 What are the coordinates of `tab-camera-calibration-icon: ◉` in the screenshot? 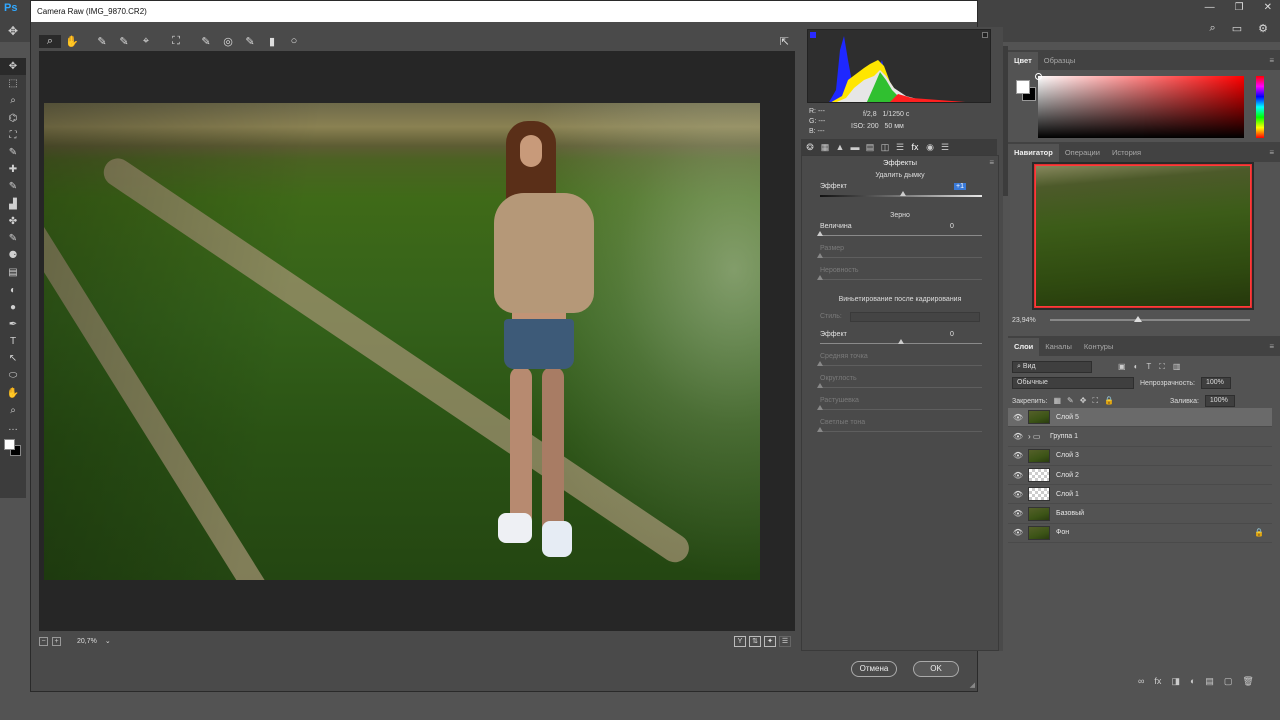 It's located at (930, 147).